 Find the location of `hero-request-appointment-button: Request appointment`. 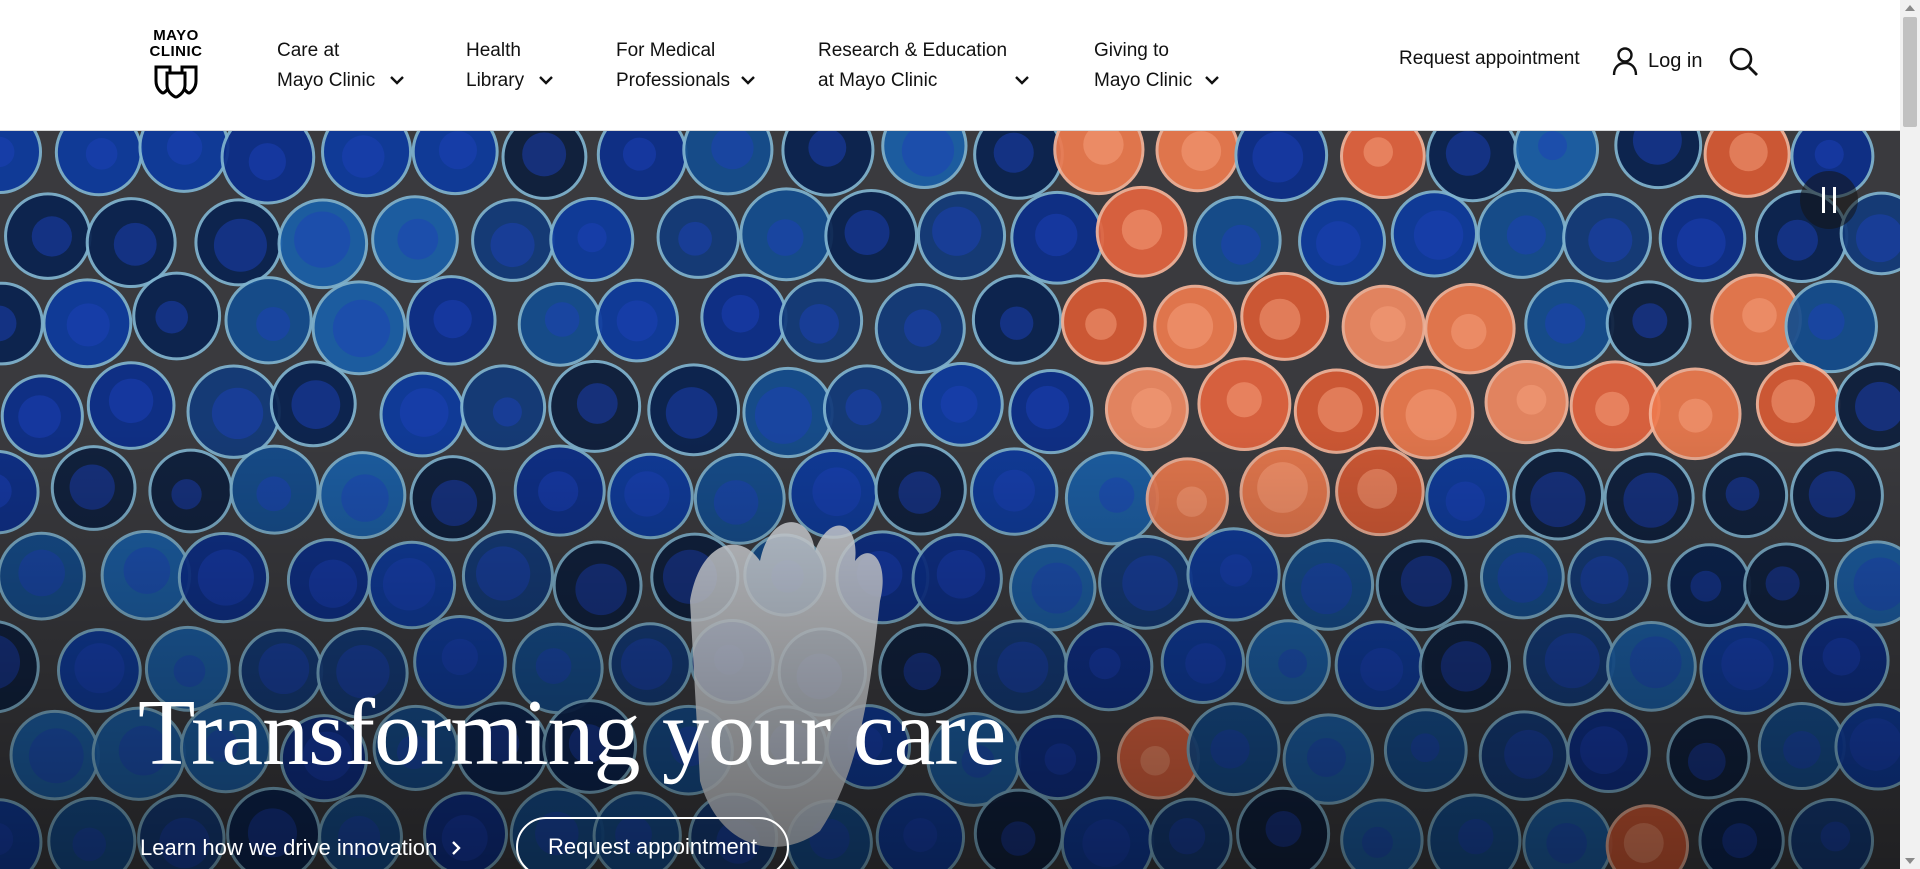

hero-request-appointment-button: Request appointment is located at coordinates (653, 843).